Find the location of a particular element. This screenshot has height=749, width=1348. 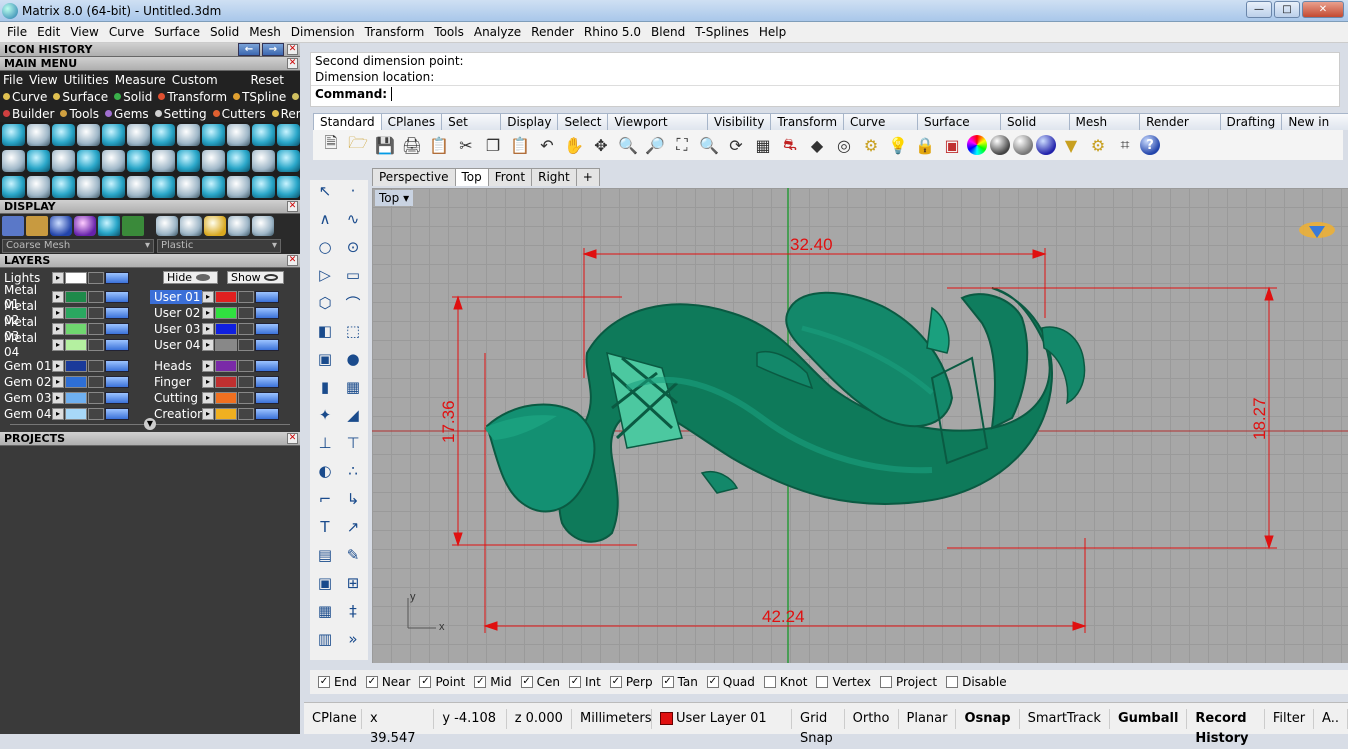

polygon-icon: ▷ is located at coordinates (325, 275).